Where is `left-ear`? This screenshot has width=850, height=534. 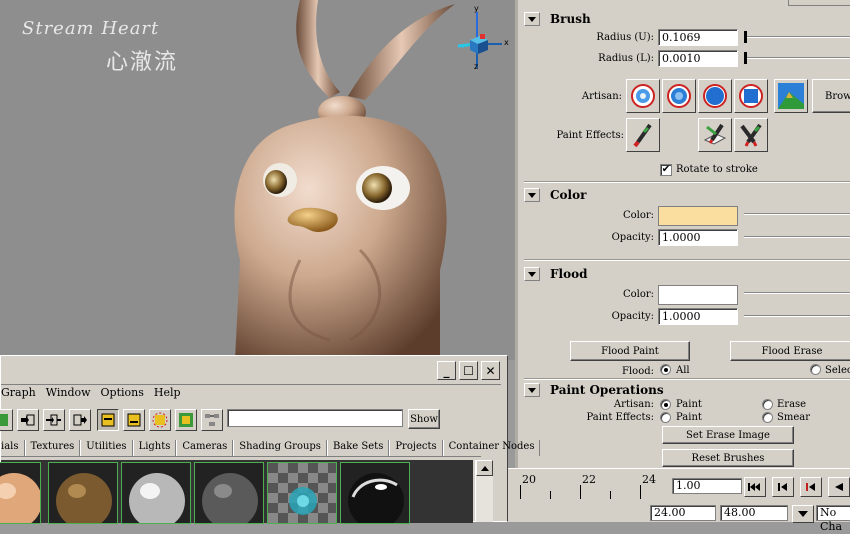
left-ear is located at coordinates (318, 49).